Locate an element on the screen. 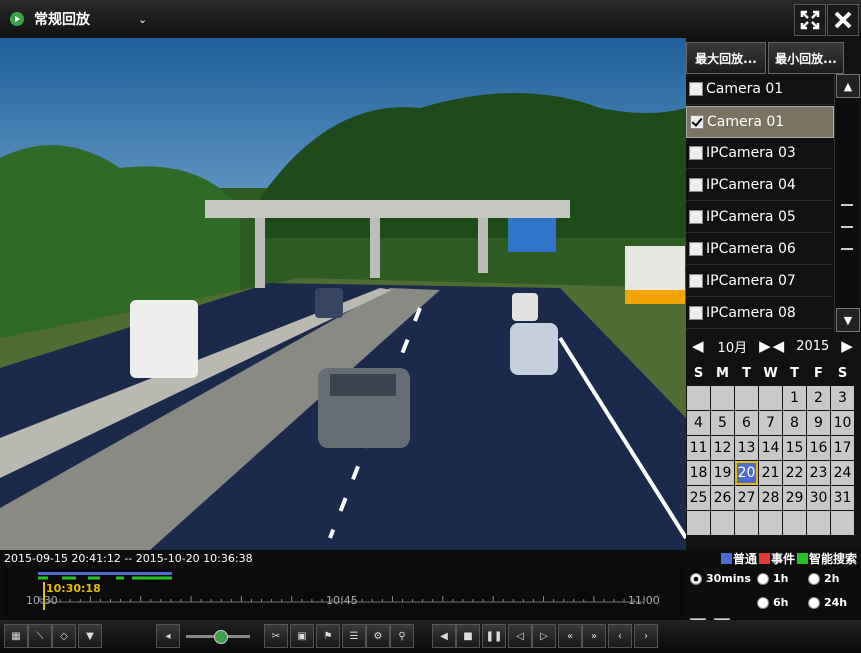 The image size is (861, 653). camera-item: IPCamera 03 is located at coordinates (759, 153).